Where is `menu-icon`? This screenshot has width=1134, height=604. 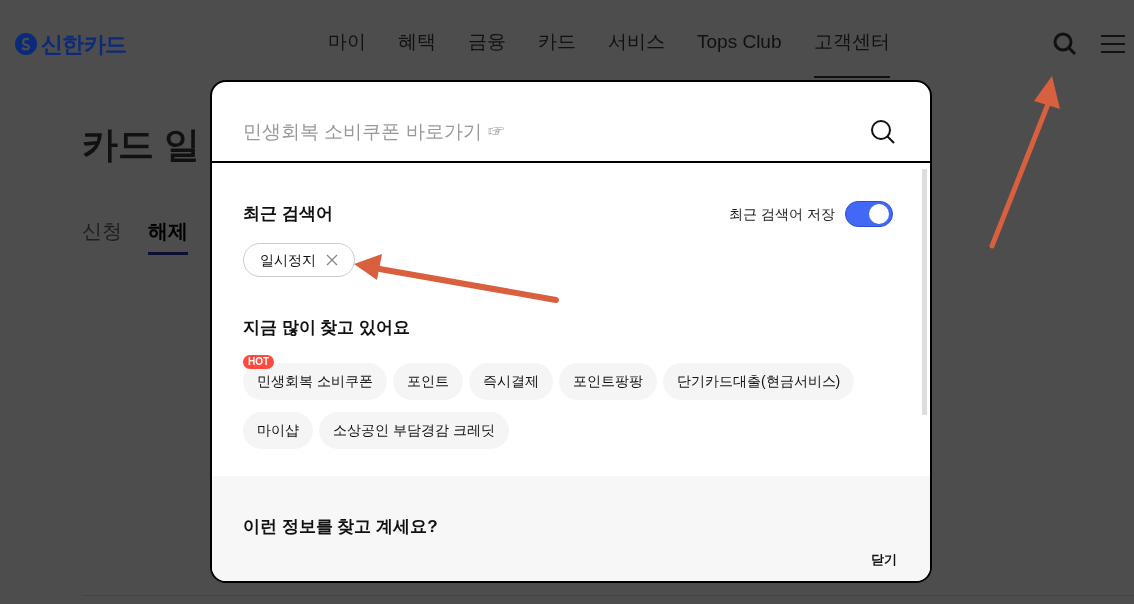
menu-icon is located at coordinates (1113, 44).